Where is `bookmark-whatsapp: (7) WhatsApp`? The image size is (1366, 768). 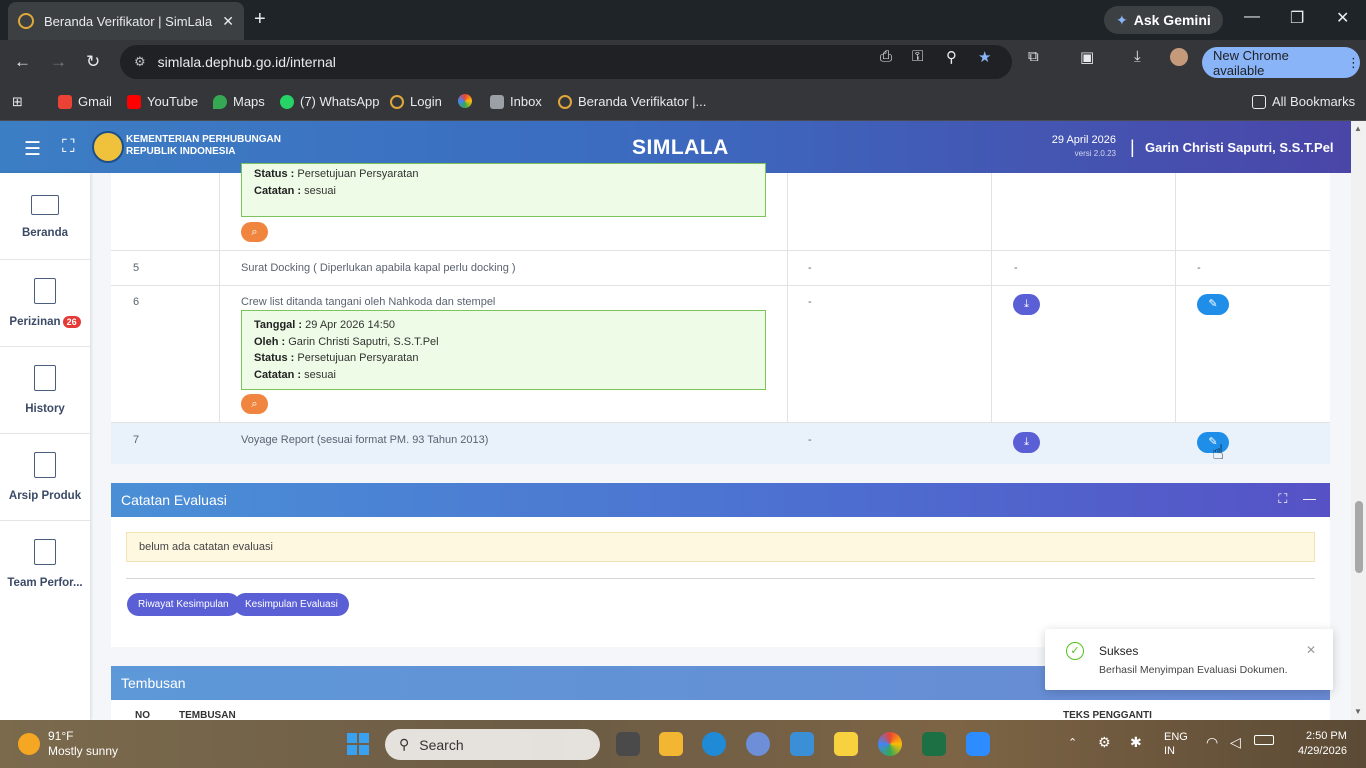 bookmark-whatsapp: (7) WhatsApp is located at coordinates (329, 101).